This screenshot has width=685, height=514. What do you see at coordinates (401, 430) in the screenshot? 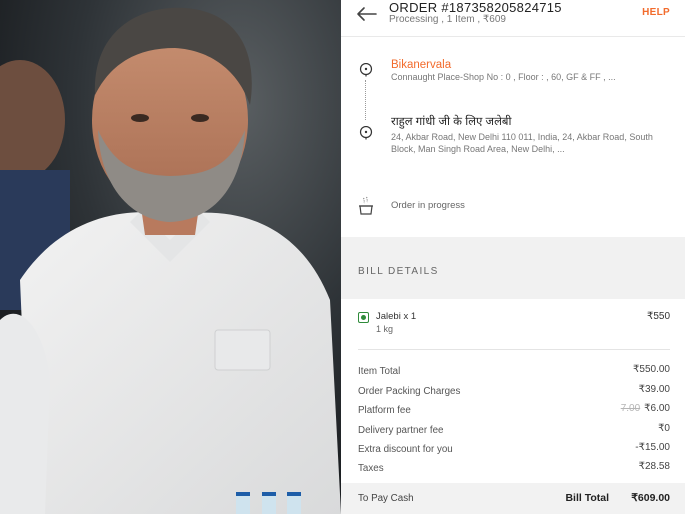
I see `delivery-fee-label: Delivery partner fee` at bounding box center [401, 430].